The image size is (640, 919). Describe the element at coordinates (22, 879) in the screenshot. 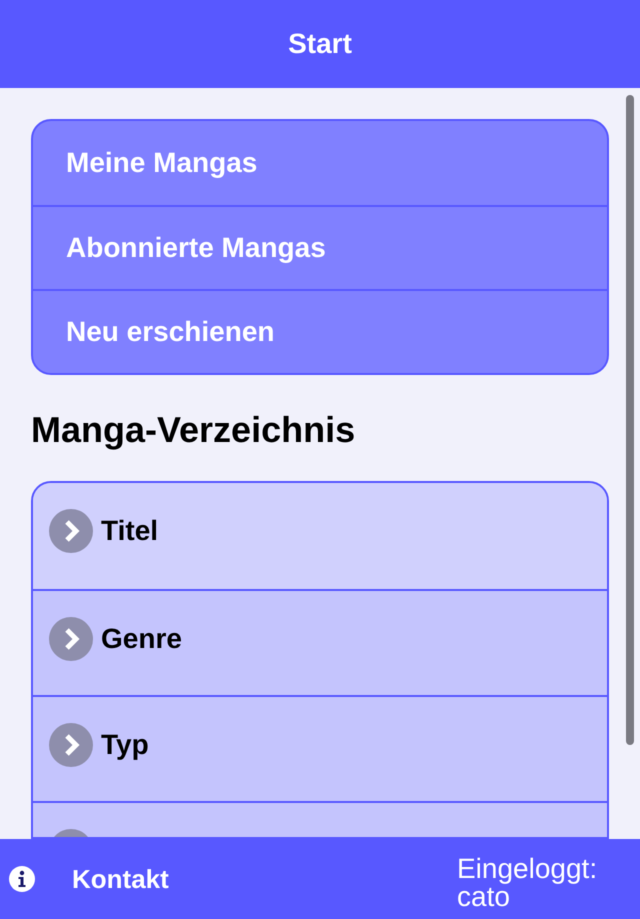

I see `info-icon` at that location.